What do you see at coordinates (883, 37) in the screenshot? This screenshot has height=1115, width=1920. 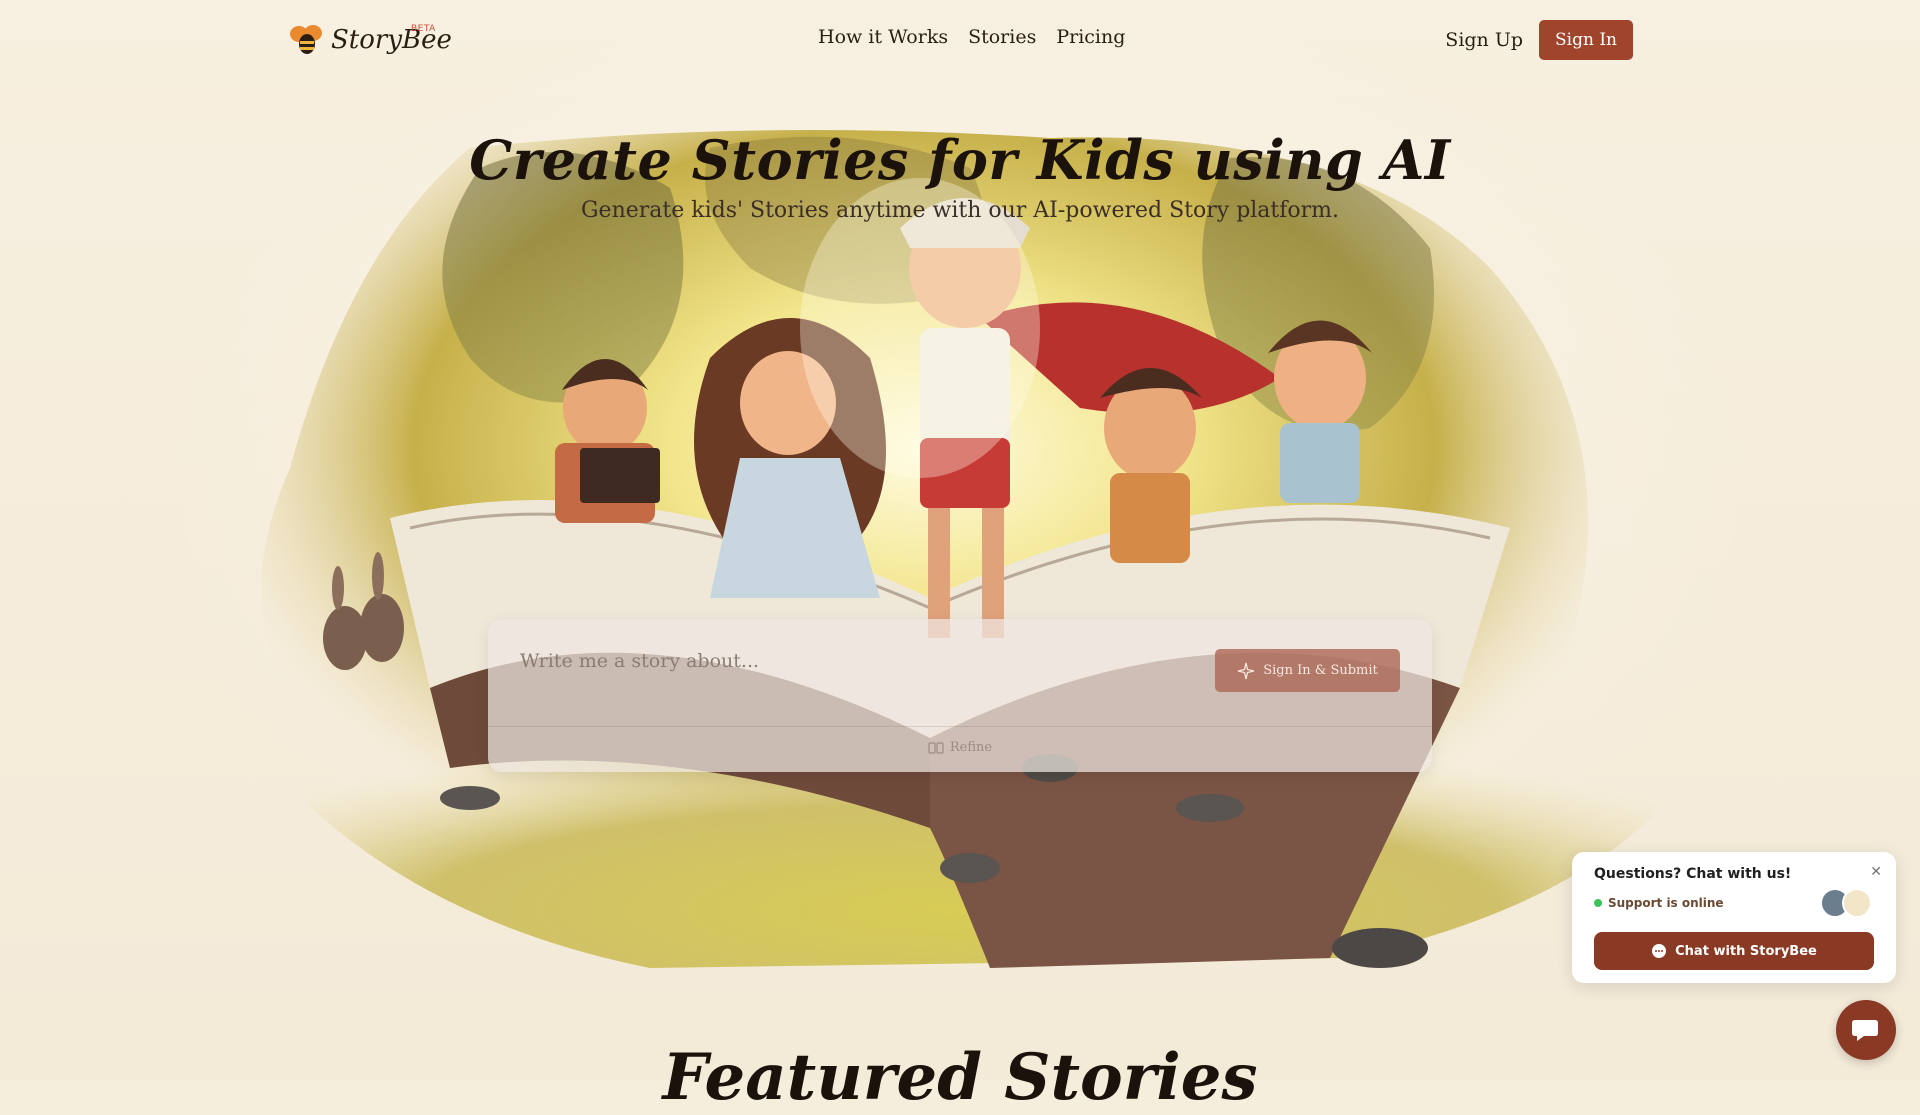 I see `nav-how-it-works: How it Works` at bounding box center [883, 37].